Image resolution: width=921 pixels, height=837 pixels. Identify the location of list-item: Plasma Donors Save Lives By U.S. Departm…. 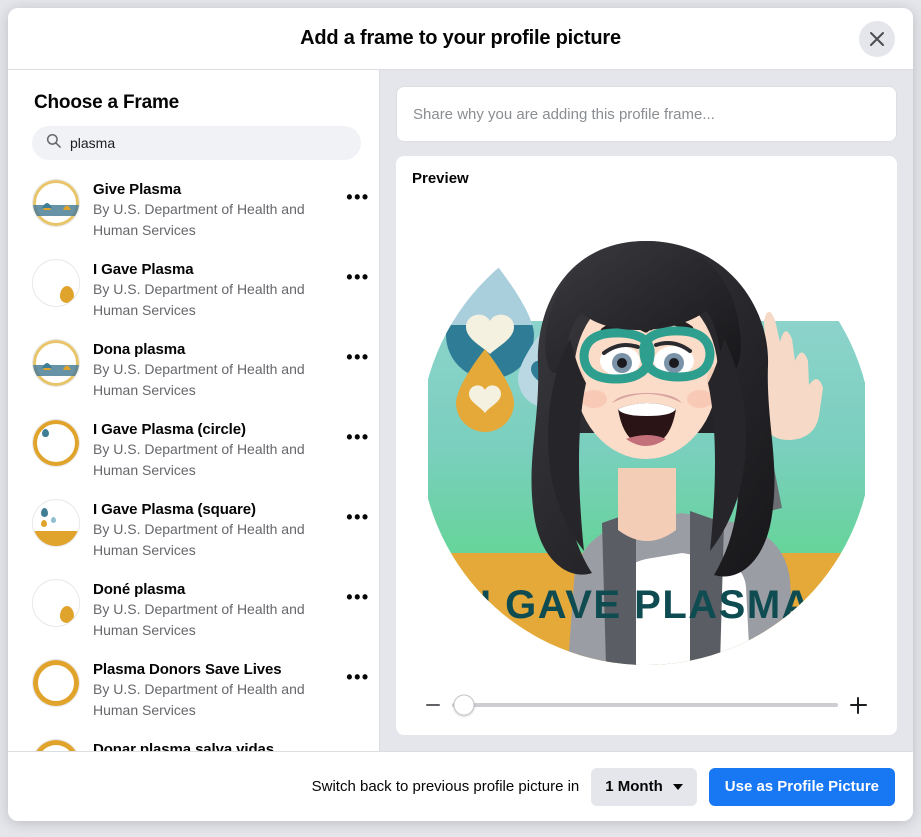
(201, 690).